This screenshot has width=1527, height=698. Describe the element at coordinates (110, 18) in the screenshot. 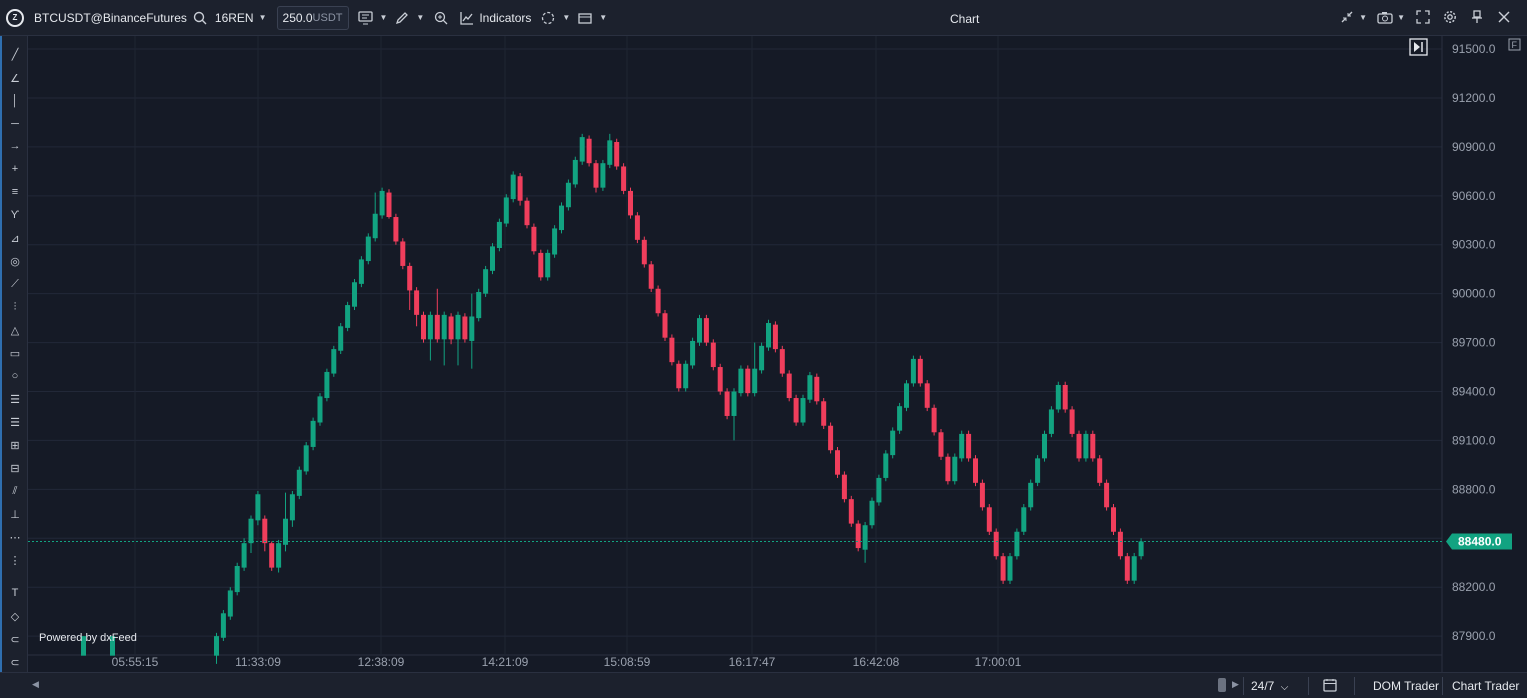

I see `symbol-selector: BTCUSDT@BinanceFutures` at that location.